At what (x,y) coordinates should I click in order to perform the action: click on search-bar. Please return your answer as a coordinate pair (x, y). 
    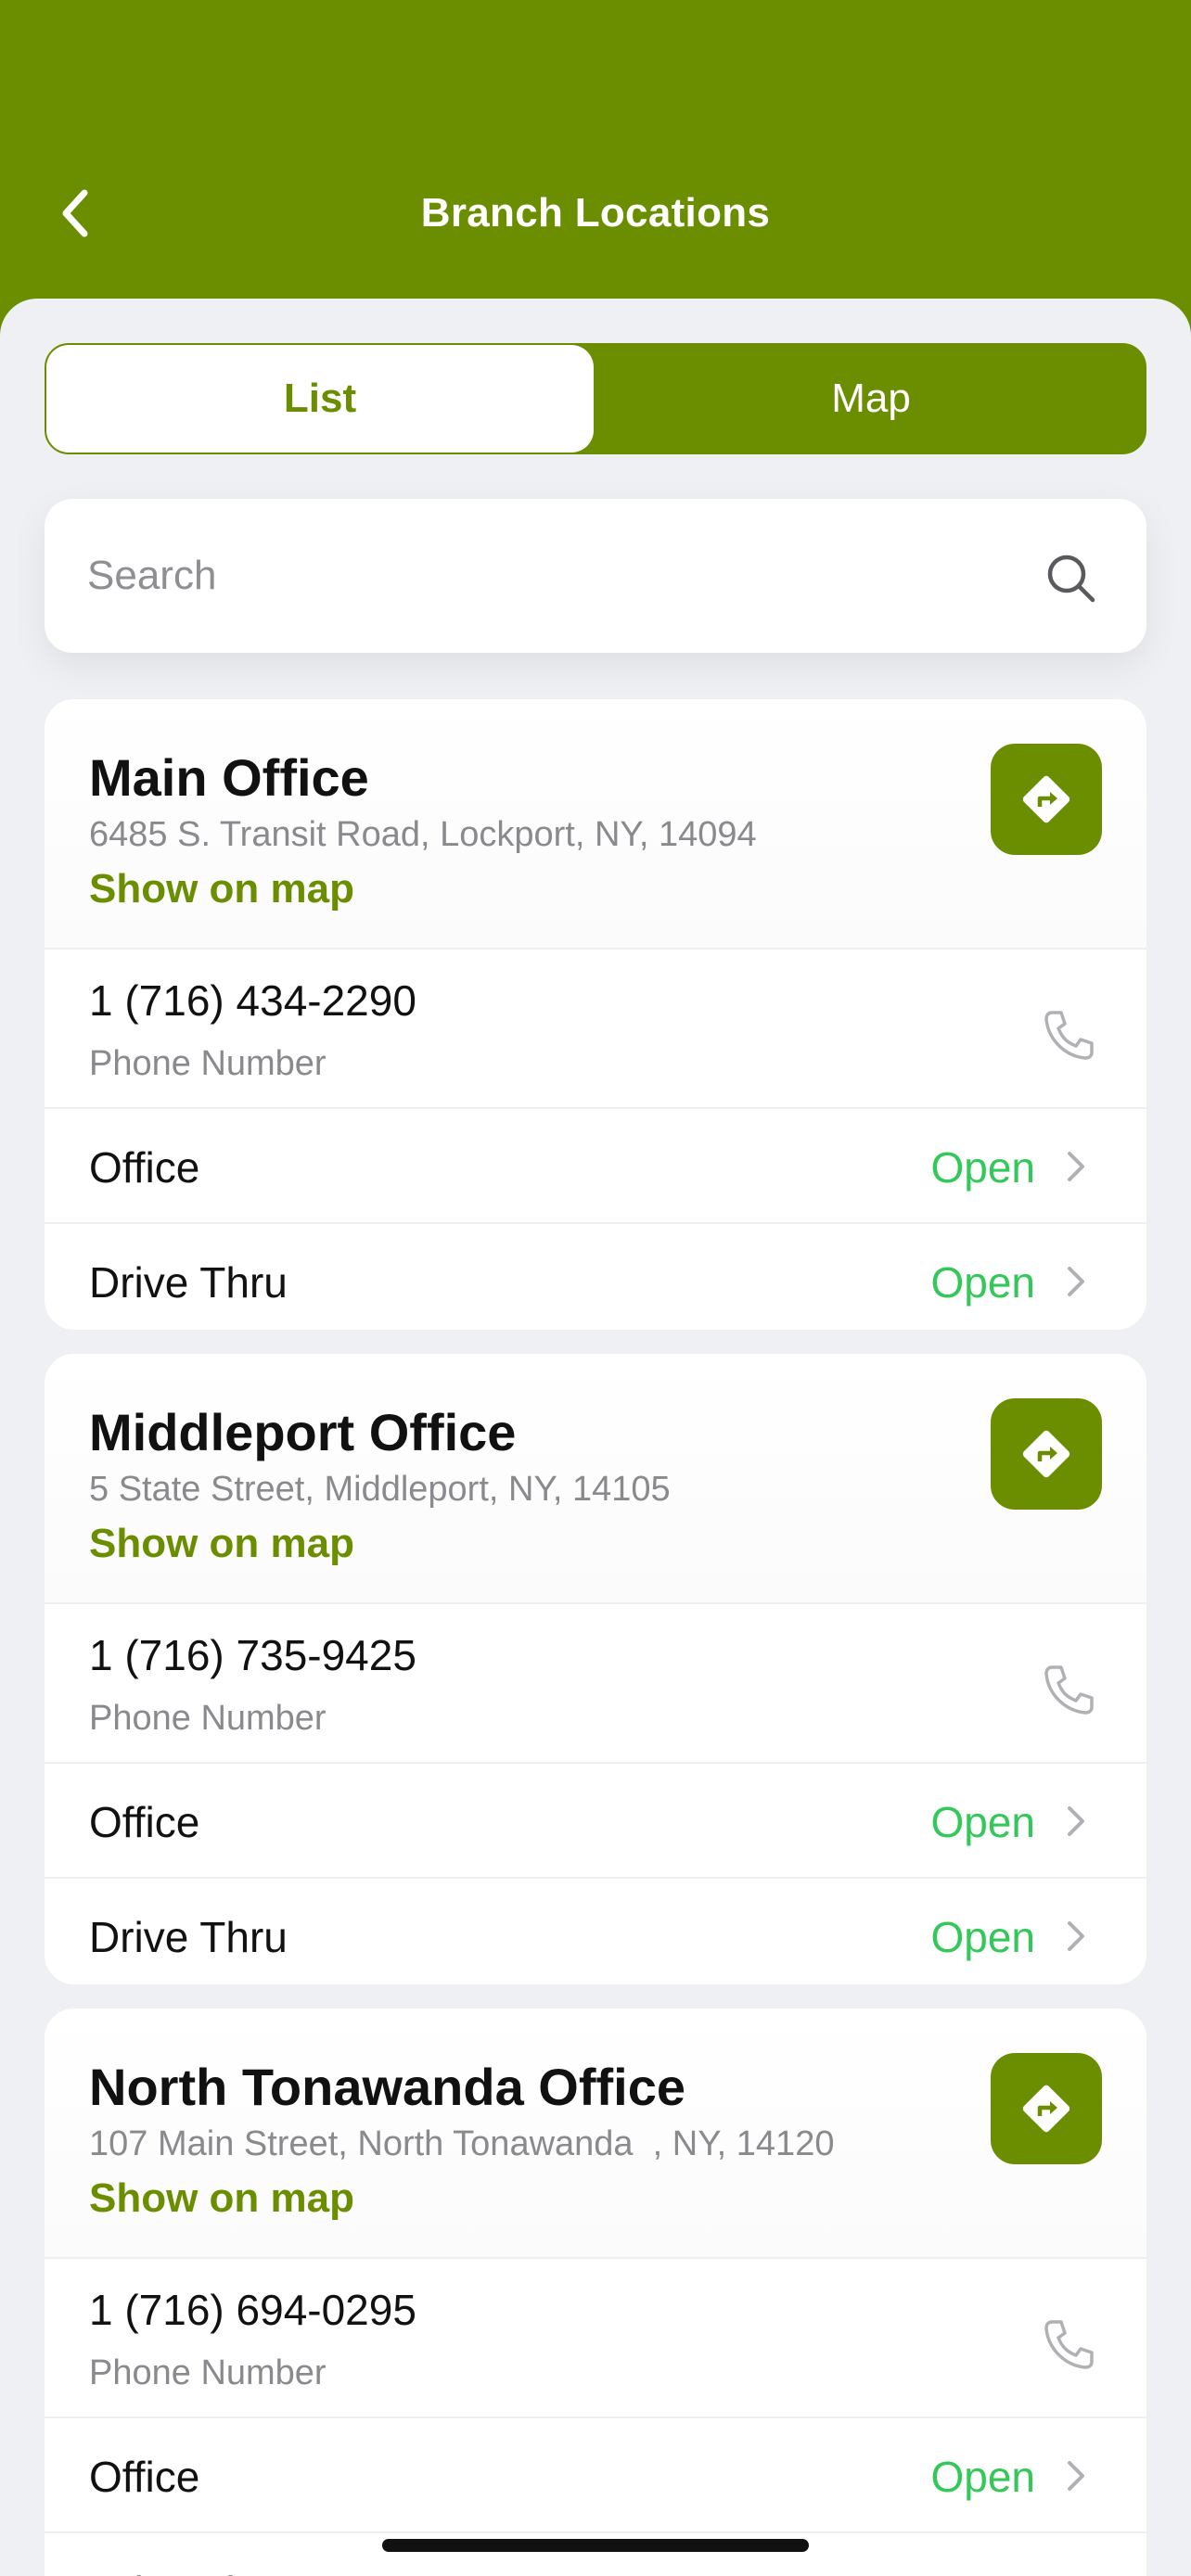
    Looking at the image, I should click on (595, 576).